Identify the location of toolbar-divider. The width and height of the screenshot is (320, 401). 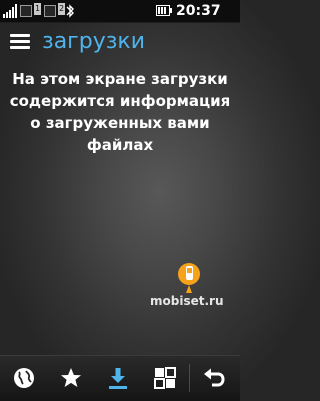
(189, 378).